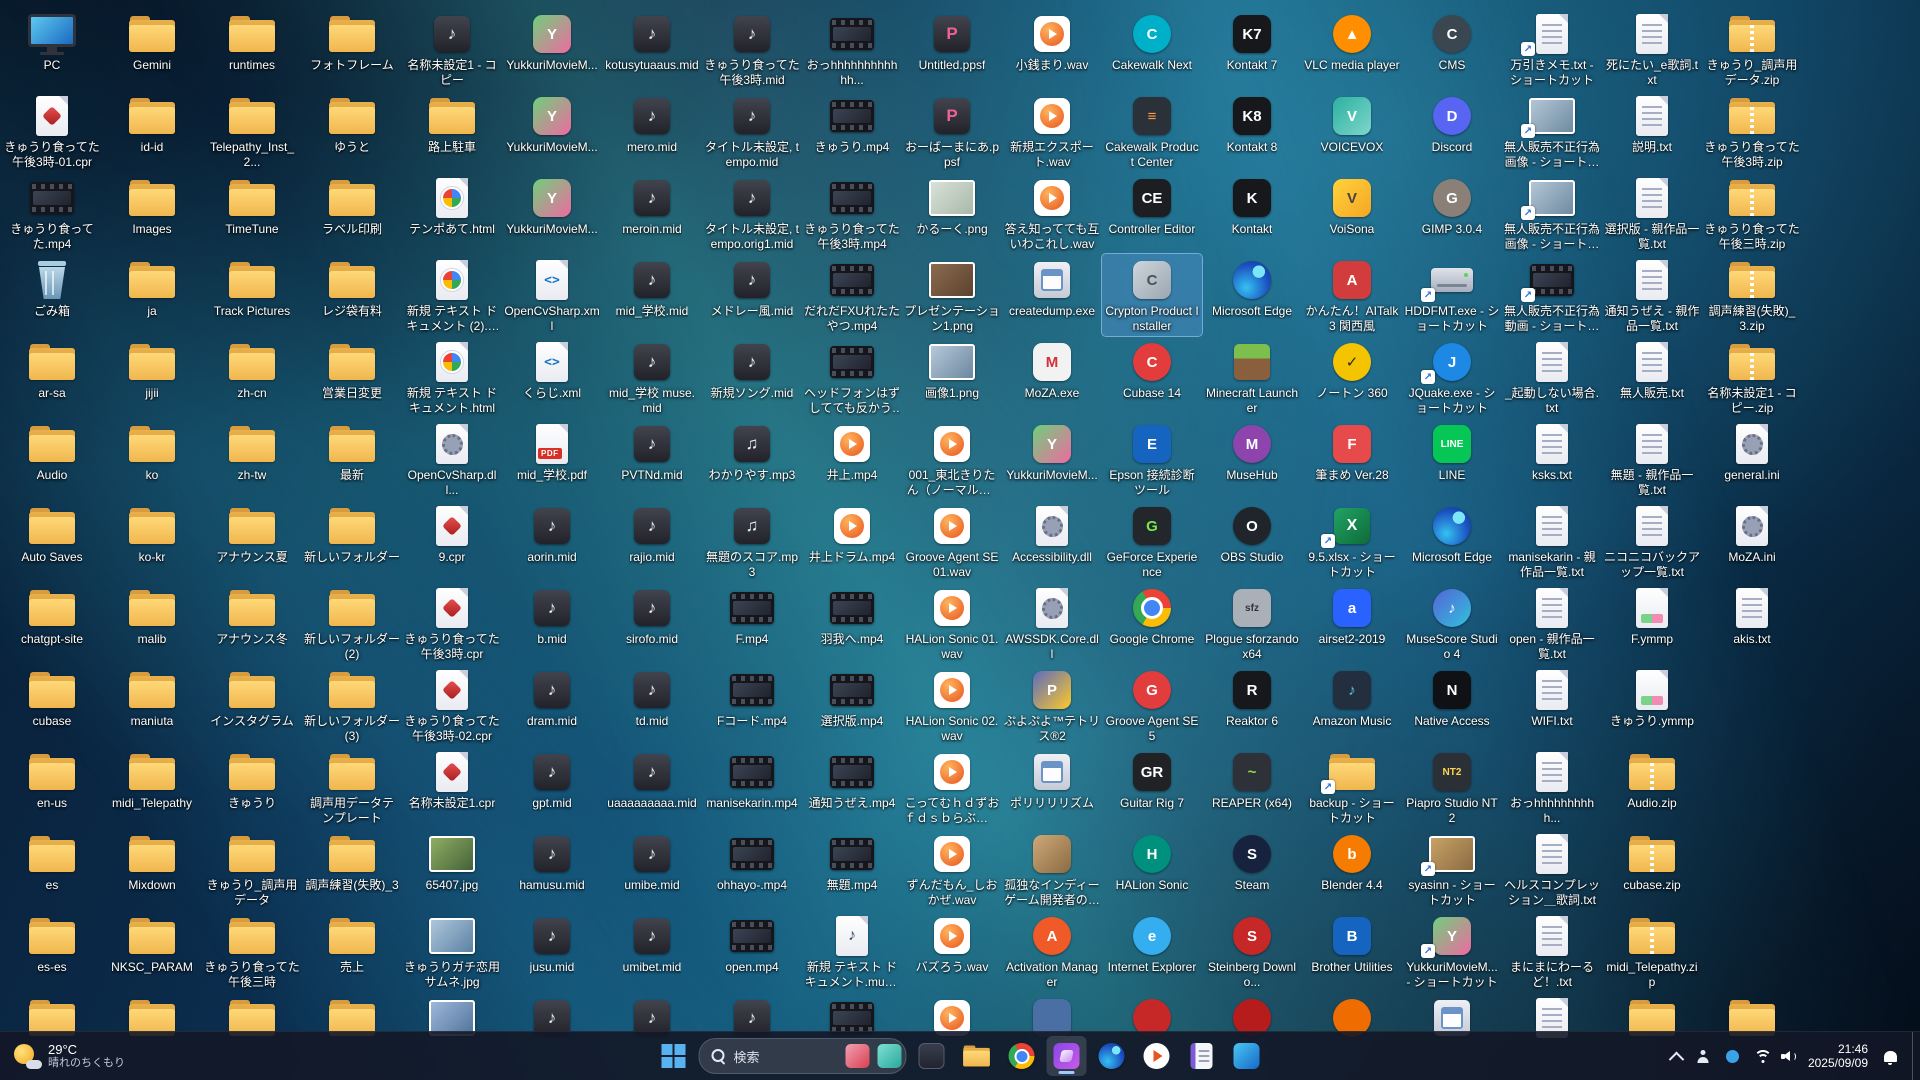 The image size is (1920, 1080). Describe the element at coordinates (652, 459) in the screenshot. I see `desktop-icon: ♪ PVTNd.mid` at that location.